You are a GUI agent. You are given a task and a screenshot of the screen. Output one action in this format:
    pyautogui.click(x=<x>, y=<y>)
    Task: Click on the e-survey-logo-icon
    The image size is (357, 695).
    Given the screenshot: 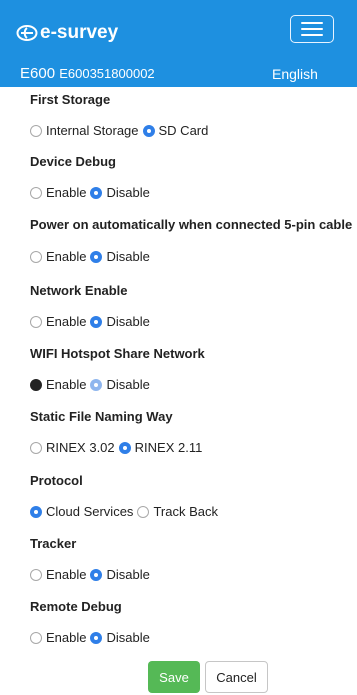 What is the action you would take?
    pyautogui.click(x=27, y=33)
    